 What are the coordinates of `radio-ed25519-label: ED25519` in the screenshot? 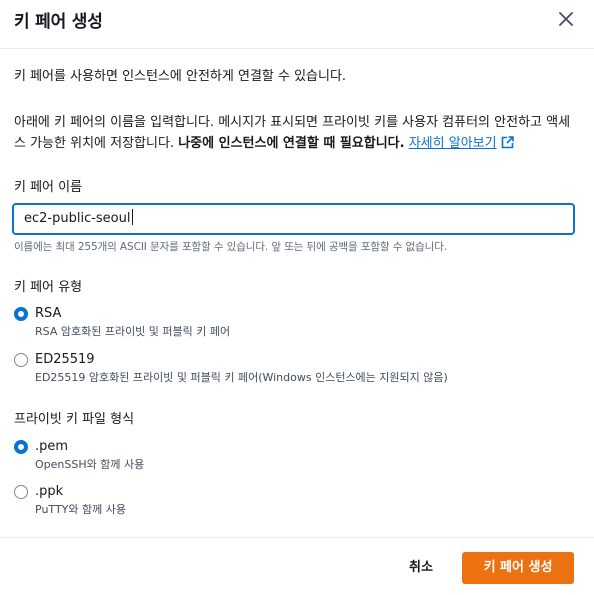 It's located at (65, 359).